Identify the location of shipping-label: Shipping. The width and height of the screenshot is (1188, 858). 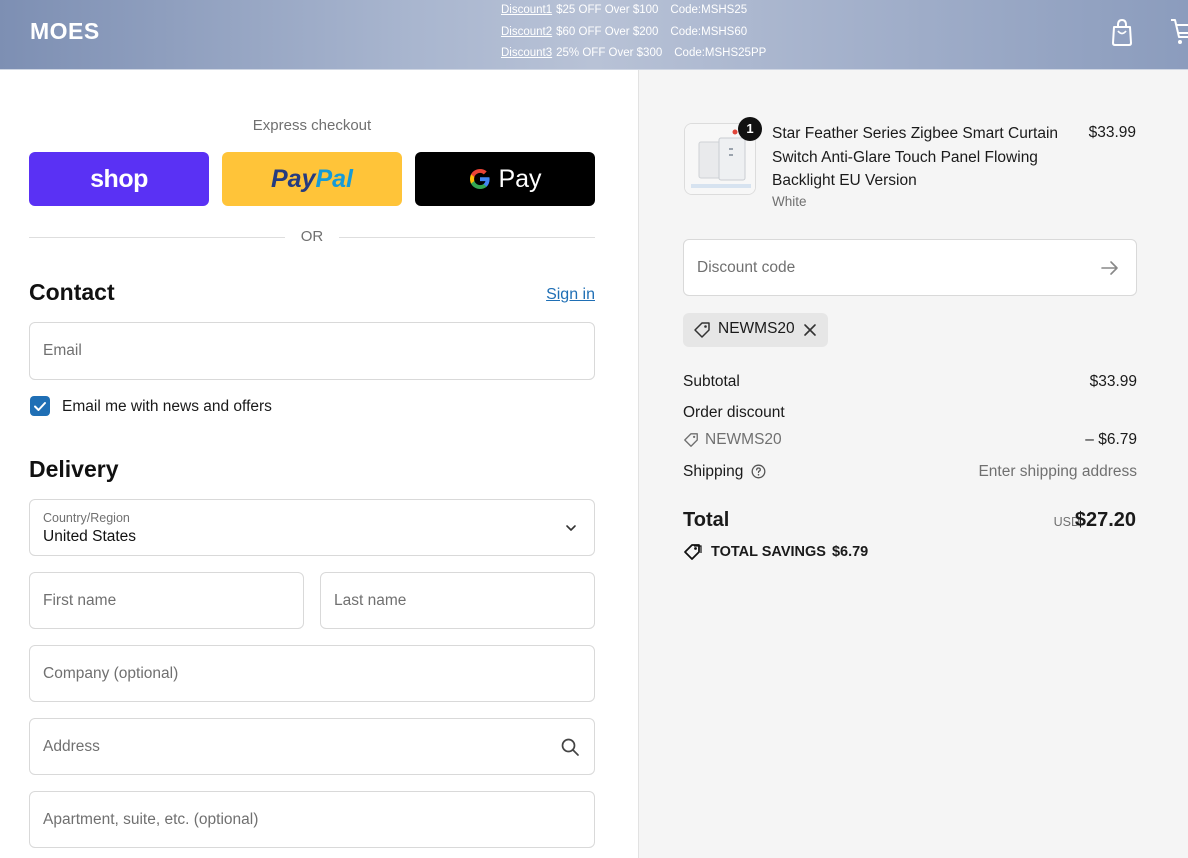
(713, 471).